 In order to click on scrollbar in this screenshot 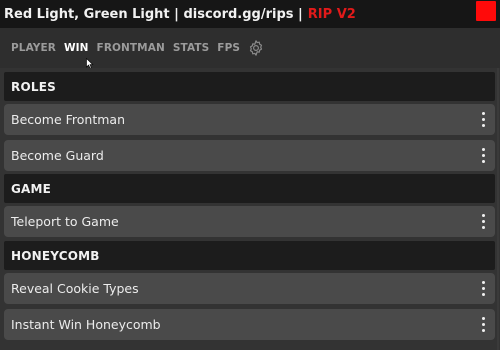, I will do `click(498, 209)`.